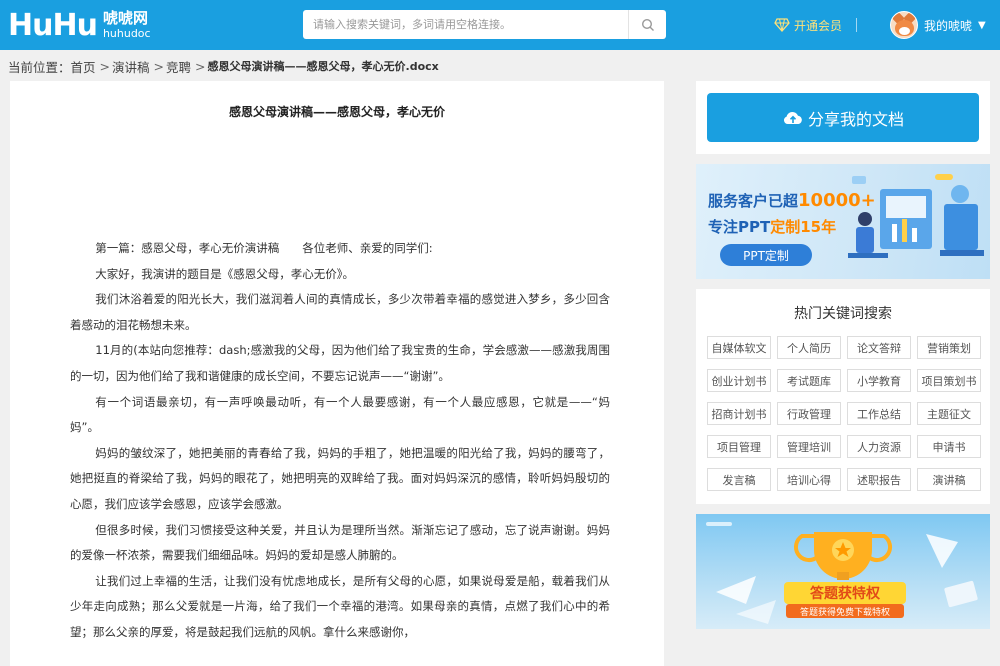 This screenshot has width=1000, height=666. Describe the element at coordinates (879, 380) in the screenshot. I see `keyword-tag: 小学教育` at that location.